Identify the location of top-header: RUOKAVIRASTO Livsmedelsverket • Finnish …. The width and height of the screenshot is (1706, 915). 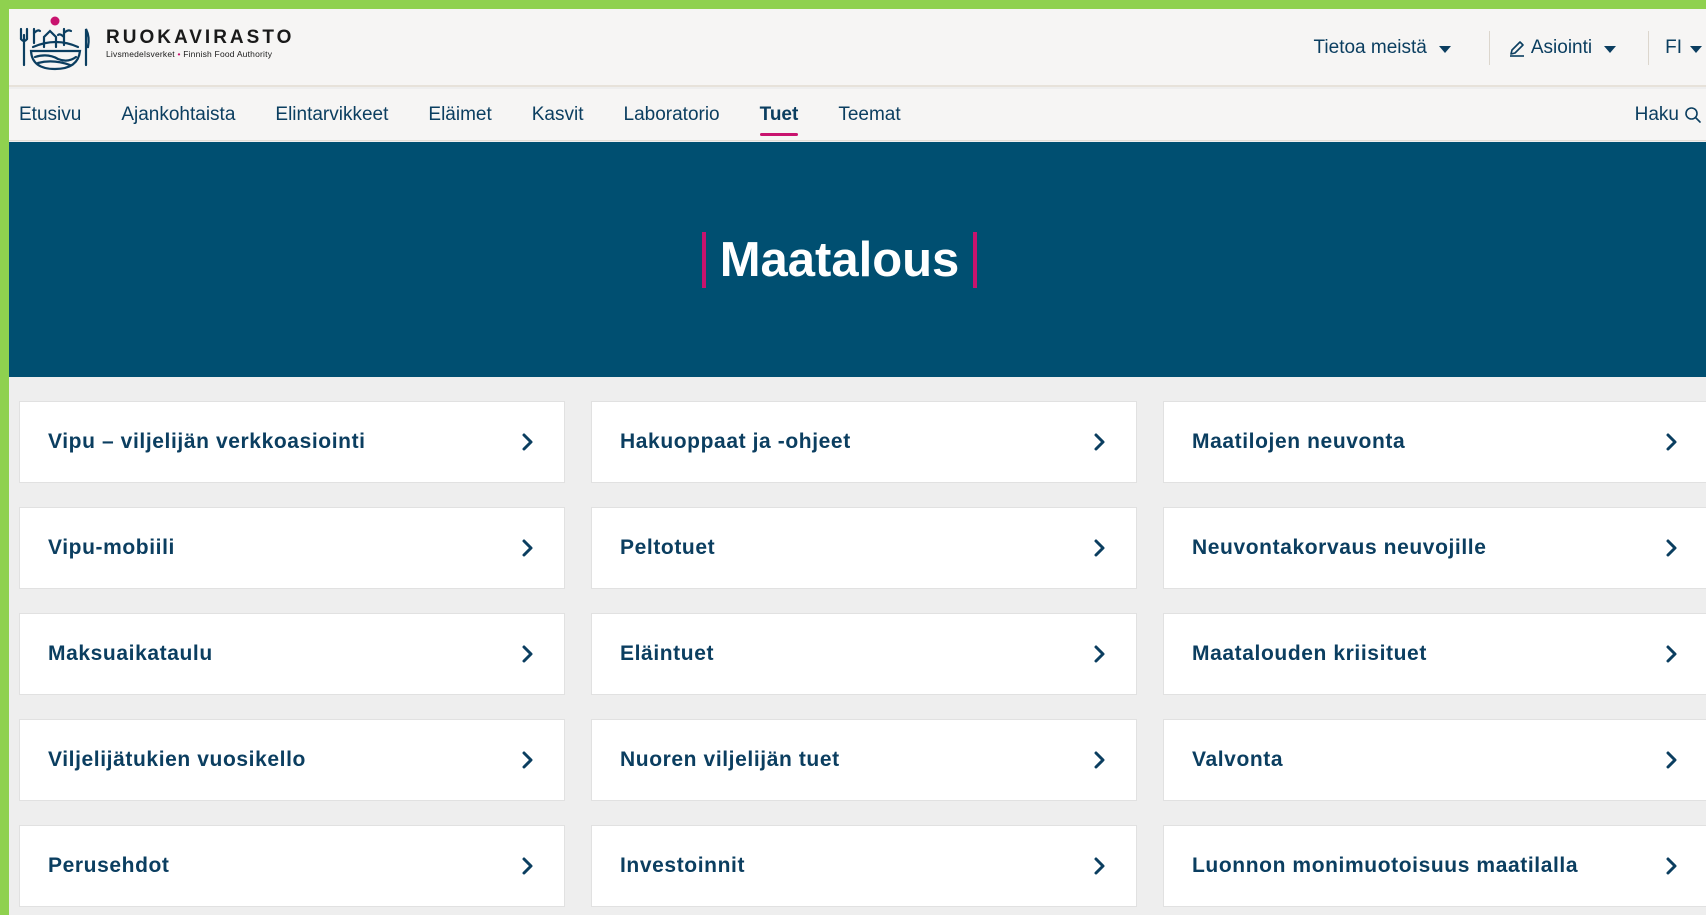
(857, 48).